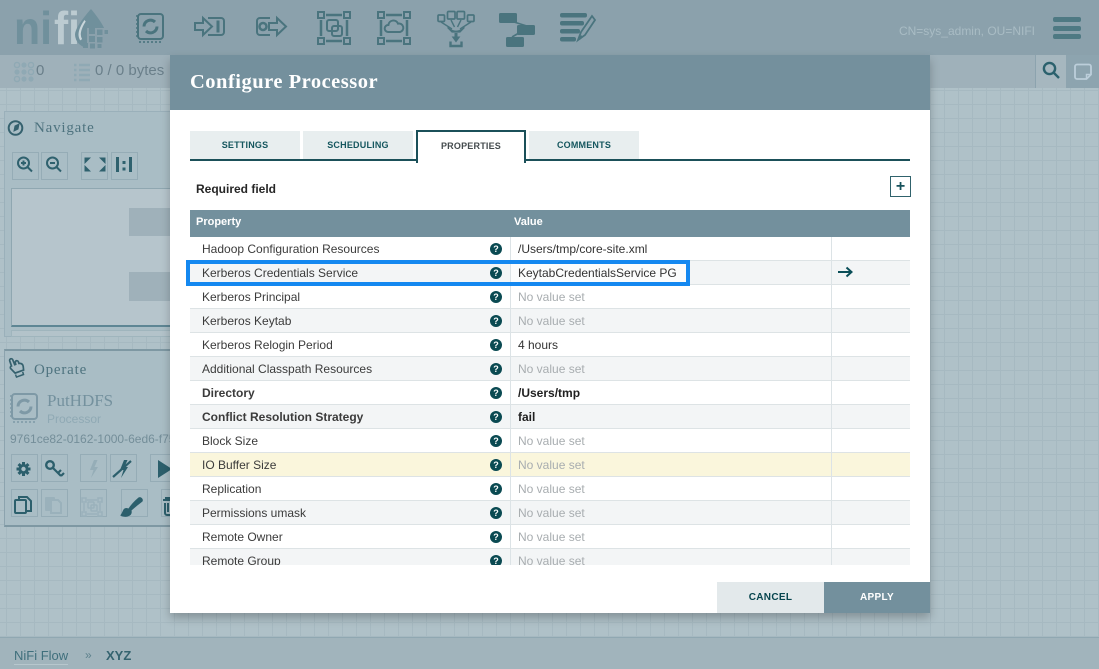 Image resolution: width=1099 pixels, height=669 pixels. I want to click on svg-text: fi, so click(67, 28).